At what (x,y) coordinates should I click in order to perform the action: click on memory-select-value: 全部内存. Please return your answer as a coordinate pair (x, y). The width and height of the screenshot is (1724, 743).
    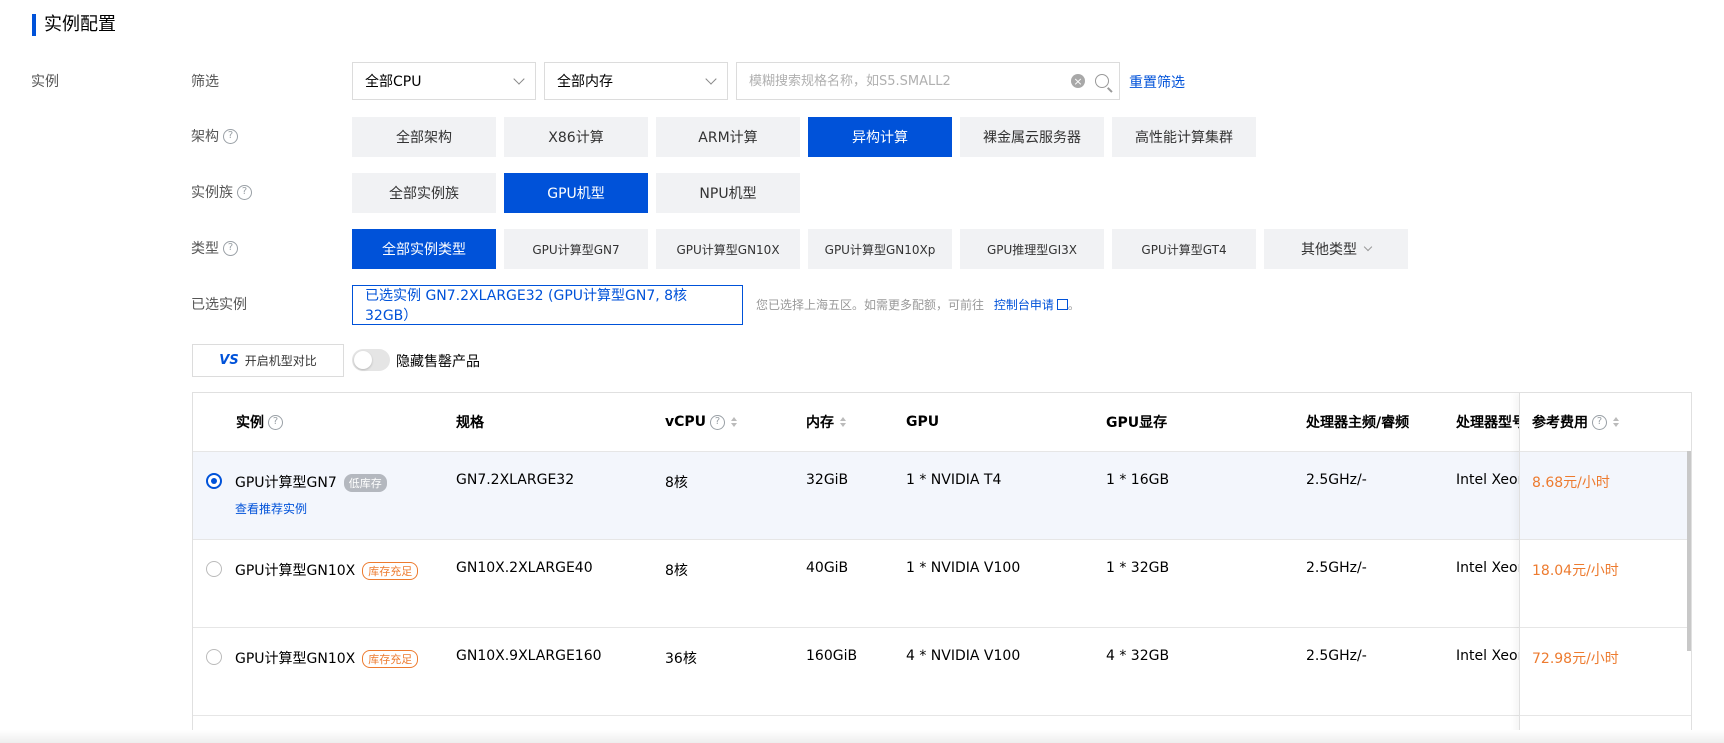
    Looking at the image, I should click on (585, 82).